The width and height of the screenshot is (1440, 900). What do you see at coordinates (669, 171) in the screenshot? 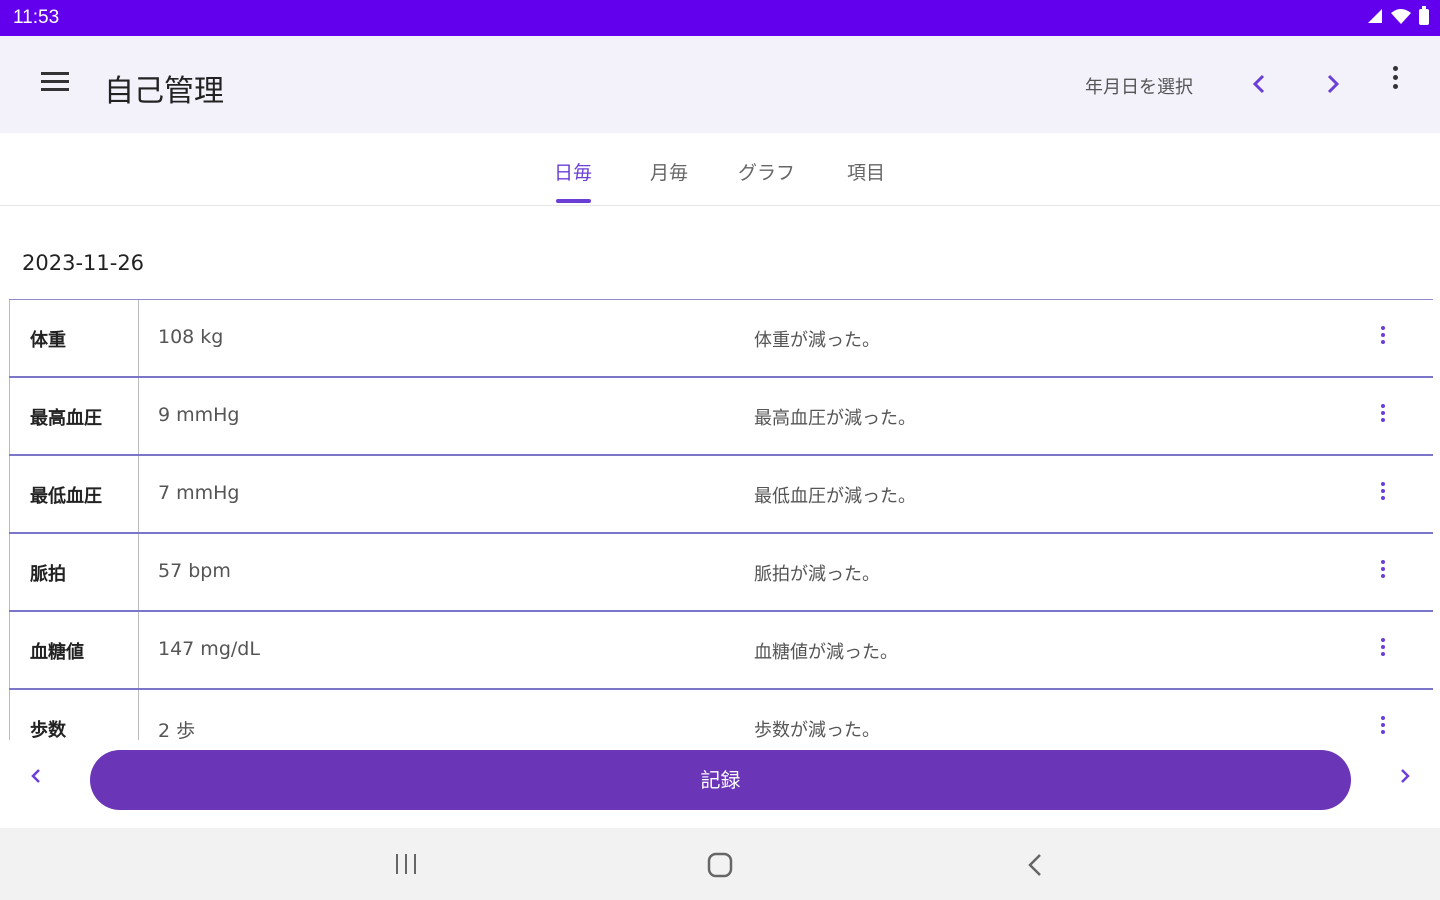
I see `tab-monthly: 月毎` at bounding box center [669, 171].